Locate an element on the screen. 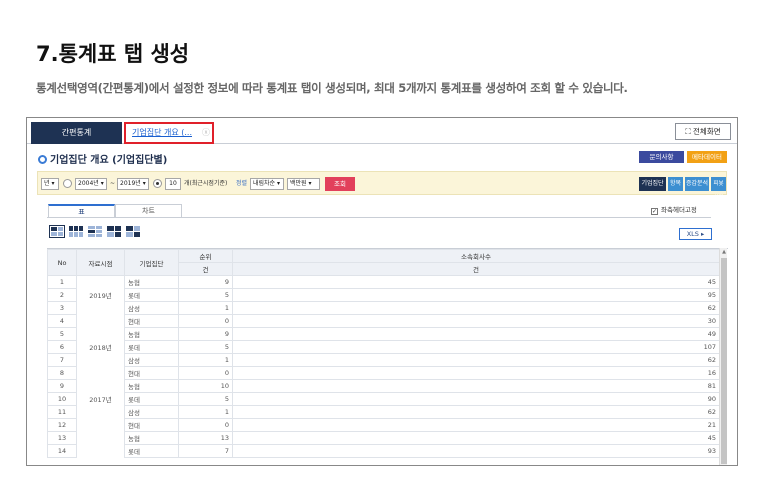 This screenshot has height=500, width=760. tab-simple-stats: 간편통계 is located at coordinates (76, 133).